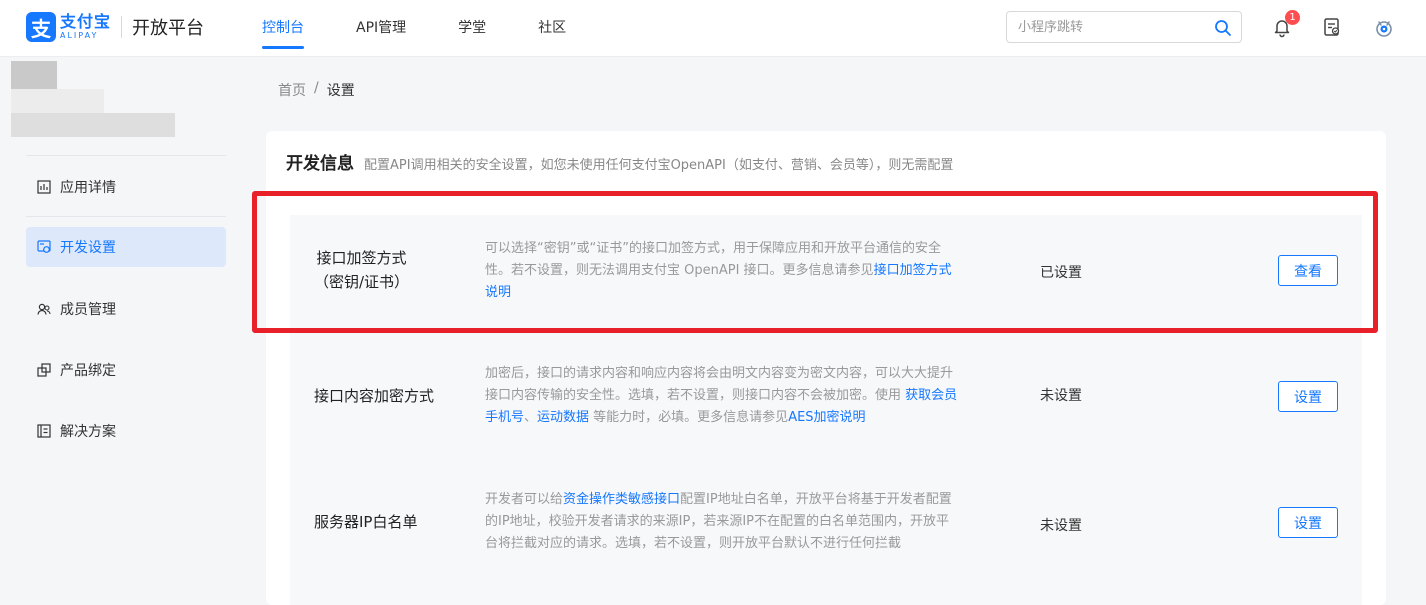  I want to click on sidebar-item-members: 成员管理, so click(126, 309).